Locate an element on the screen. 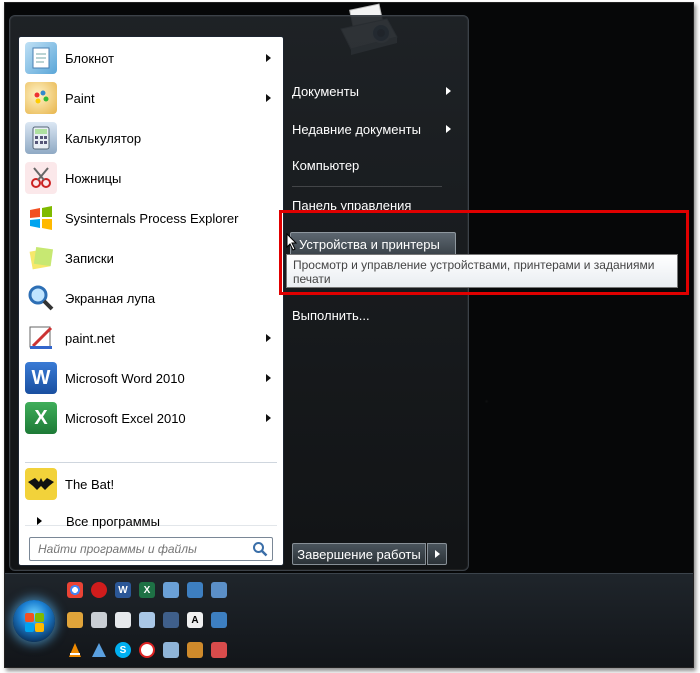 This screenshot has width=700, height=673. search-icon is located at coordinates (260, 549).